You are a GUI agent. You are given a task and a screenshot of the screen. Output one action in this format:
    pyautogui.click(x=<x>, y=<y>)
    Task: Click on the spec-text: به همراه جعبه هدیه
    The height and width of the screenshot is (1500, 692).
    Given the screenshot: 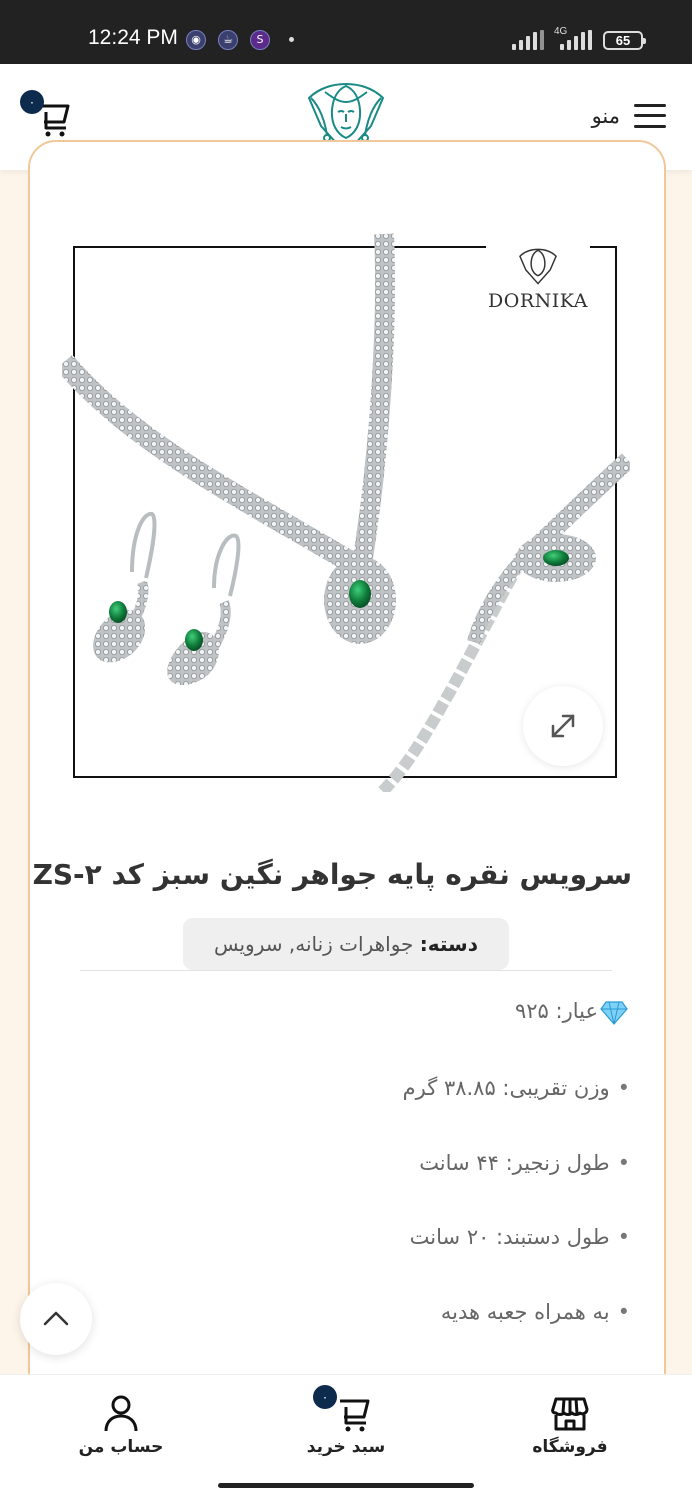 What is the action you would take?
    pyautogui.click(x=525, y=1312)
    